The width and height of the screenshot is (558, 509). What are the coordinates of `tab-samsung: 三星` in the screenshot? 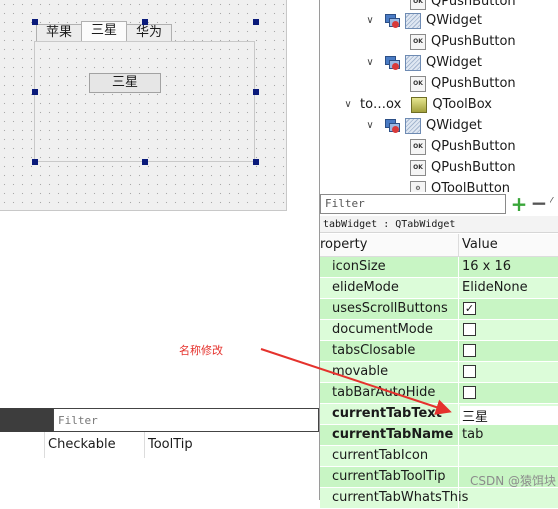 It's located at (104, 31).